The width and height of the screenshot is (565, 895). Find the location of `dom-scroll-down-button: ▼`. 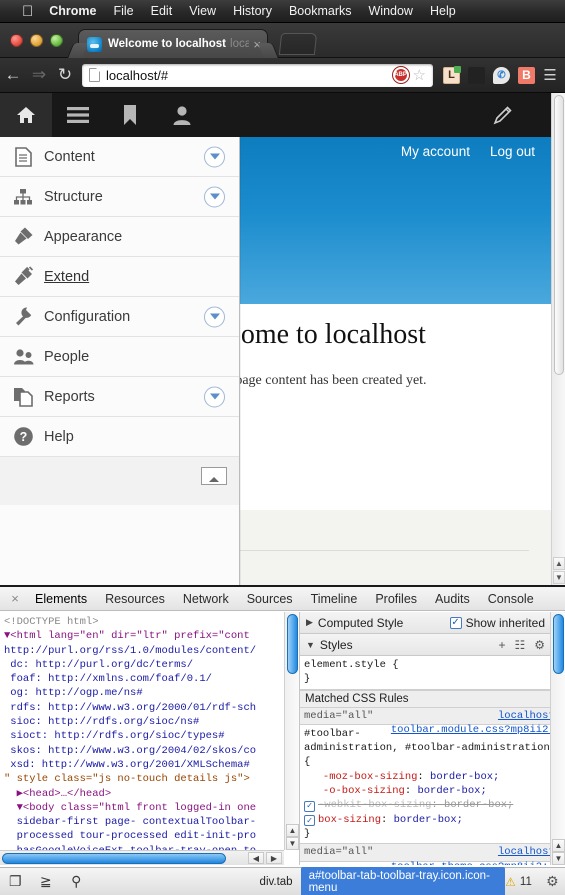

dom-scroll-down-button: ▼ is located at coordinates (292, 843).